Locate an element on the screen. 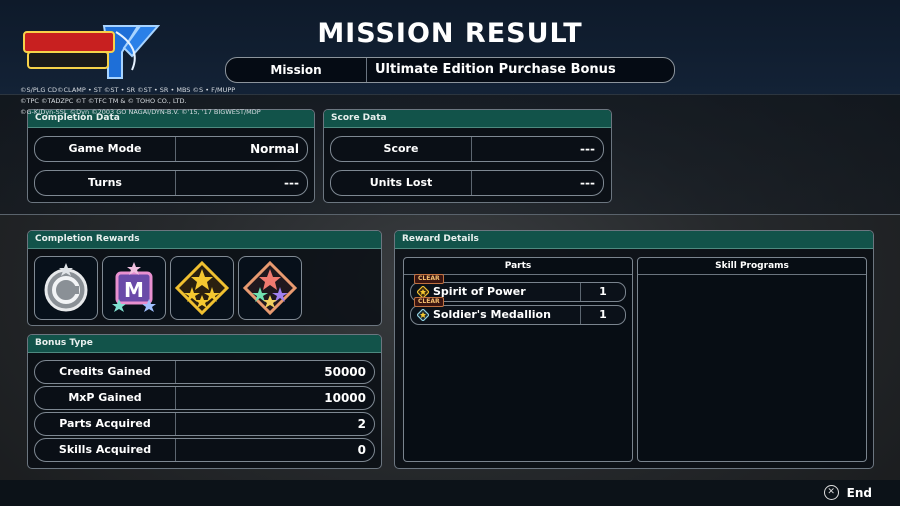 The width and height of the screenshot is (900, 506). game-mode-row: Game Mode Normal is located at coordinates (171, 149).